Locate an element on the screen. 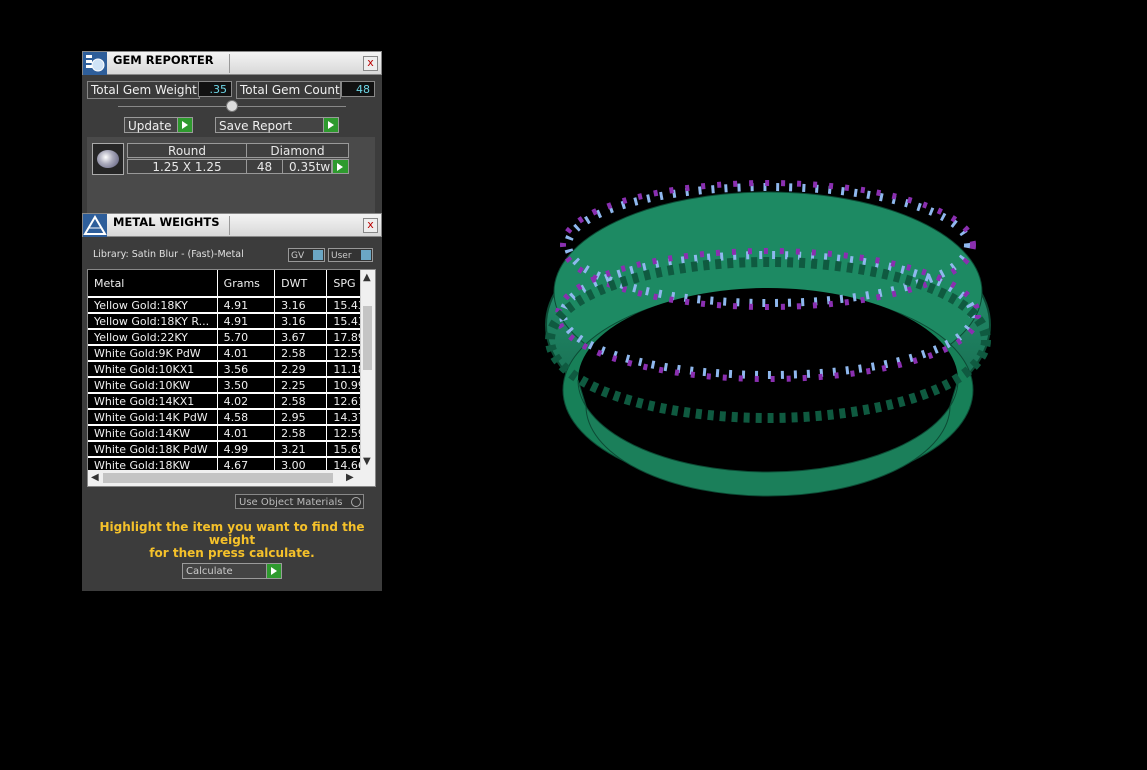  table-row: White Gold:14KX1 4.02 2.58 12.61 is located at coordinates (231, 401).